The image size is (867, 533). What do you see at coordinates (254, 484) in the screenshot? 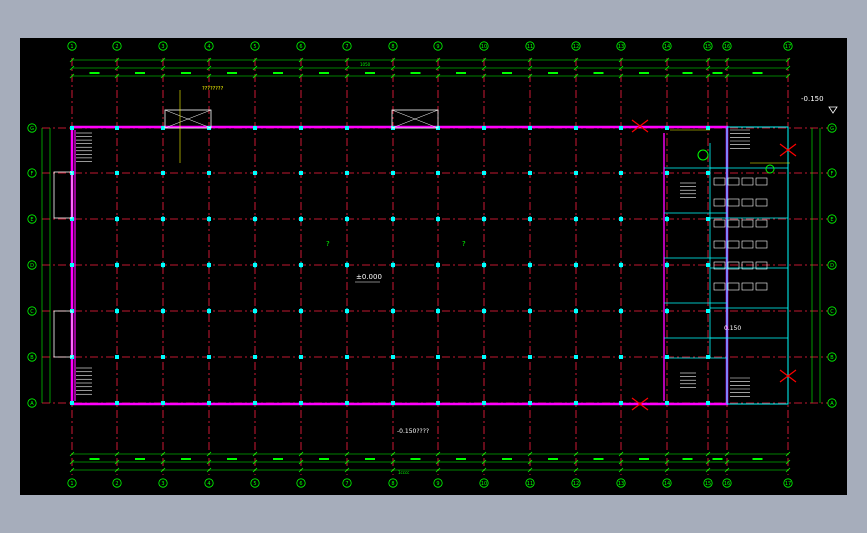
I see `axis-bubble-bottom-label: 5` at bounding box center [254, 484].